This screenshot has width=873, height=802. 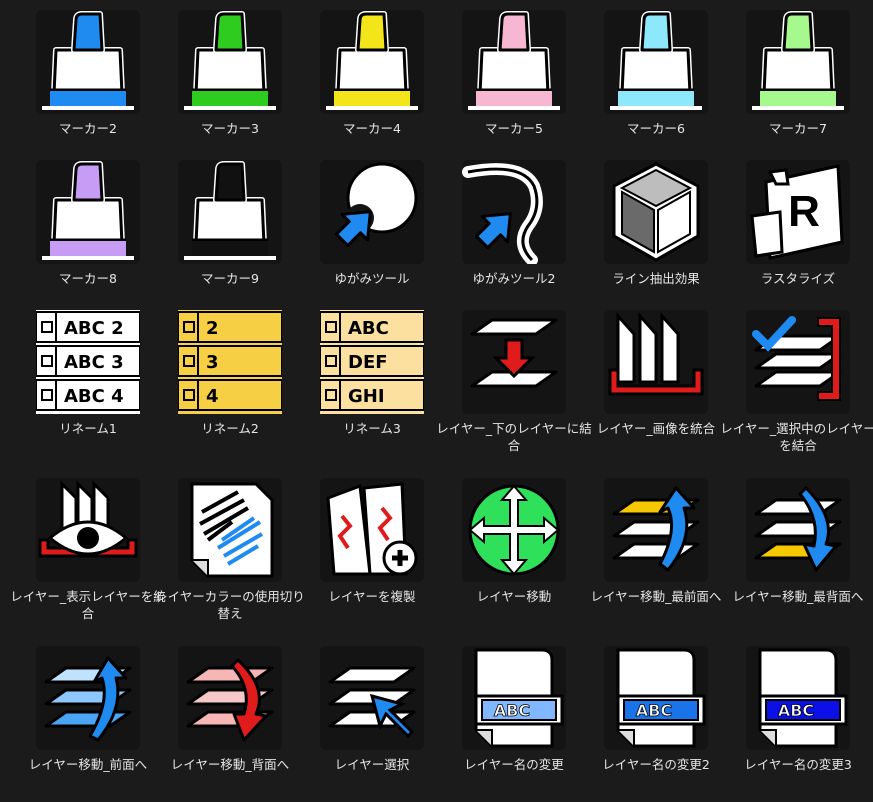 What do you see at coordinates (656, 530) in the screenshot?
I see `bring-to-front-icon` at bounding box center [656, 530].